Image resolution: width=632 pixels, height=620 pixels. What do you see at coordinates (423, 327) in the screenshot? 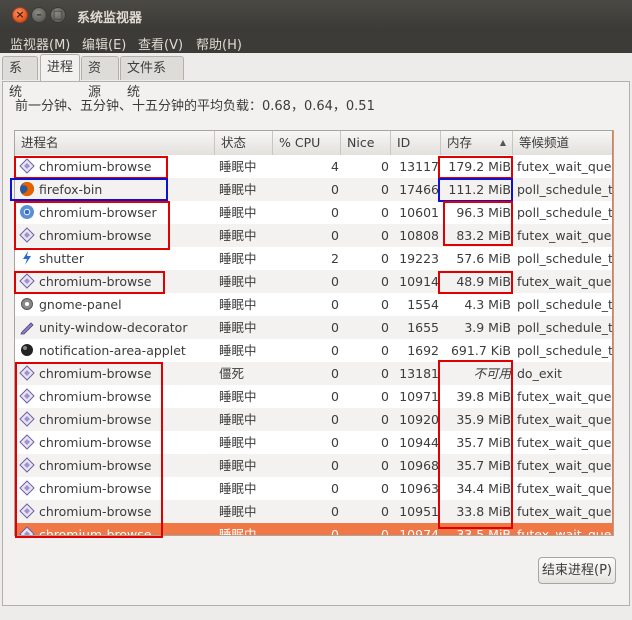
I see `process-id: 1655` at bounding box center [423, 327].